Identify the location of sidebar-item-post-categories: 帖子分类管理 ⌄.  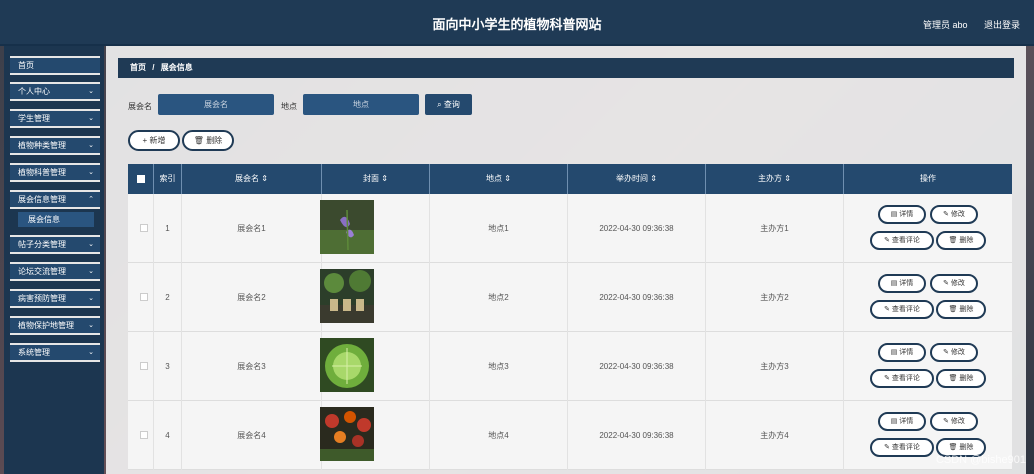
(55, 244).